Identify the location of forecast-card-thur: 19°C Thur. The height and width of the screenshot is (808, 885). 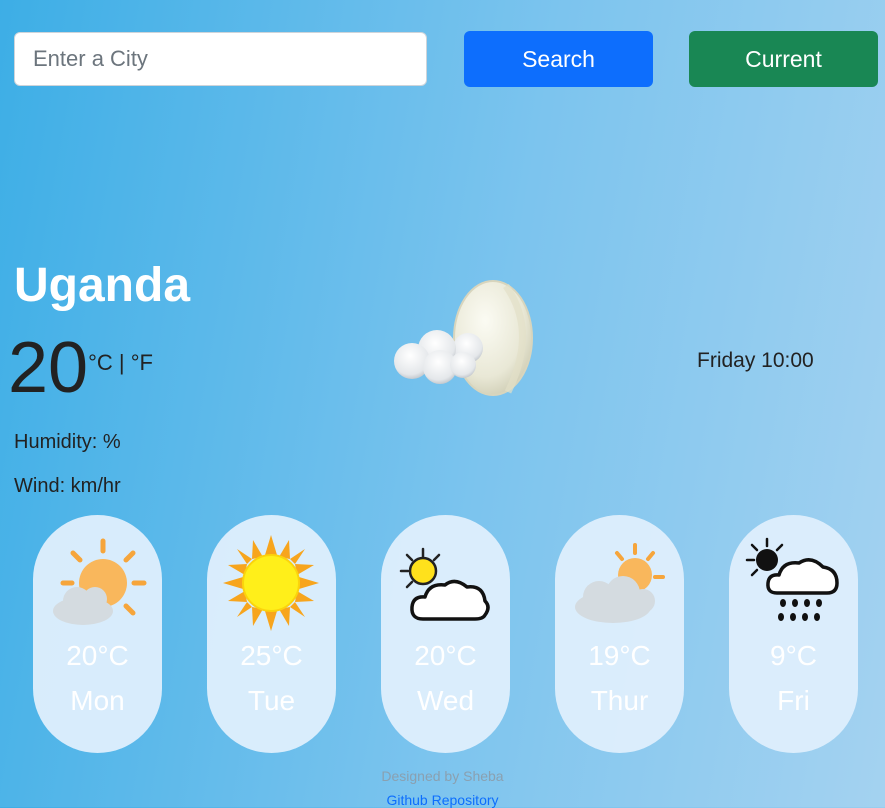
(619, 634).